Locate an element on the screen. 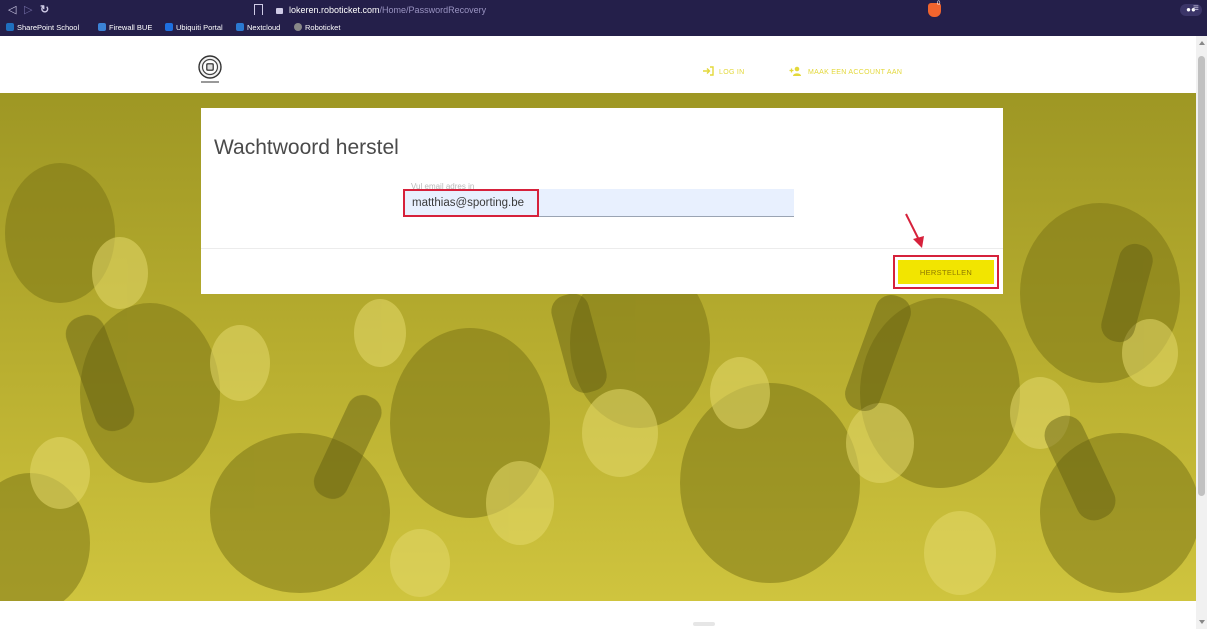 Image resolution: width=1207 pixels, height=629 pixels. forward-icon: ▷ is located at coordinates (28, 10).